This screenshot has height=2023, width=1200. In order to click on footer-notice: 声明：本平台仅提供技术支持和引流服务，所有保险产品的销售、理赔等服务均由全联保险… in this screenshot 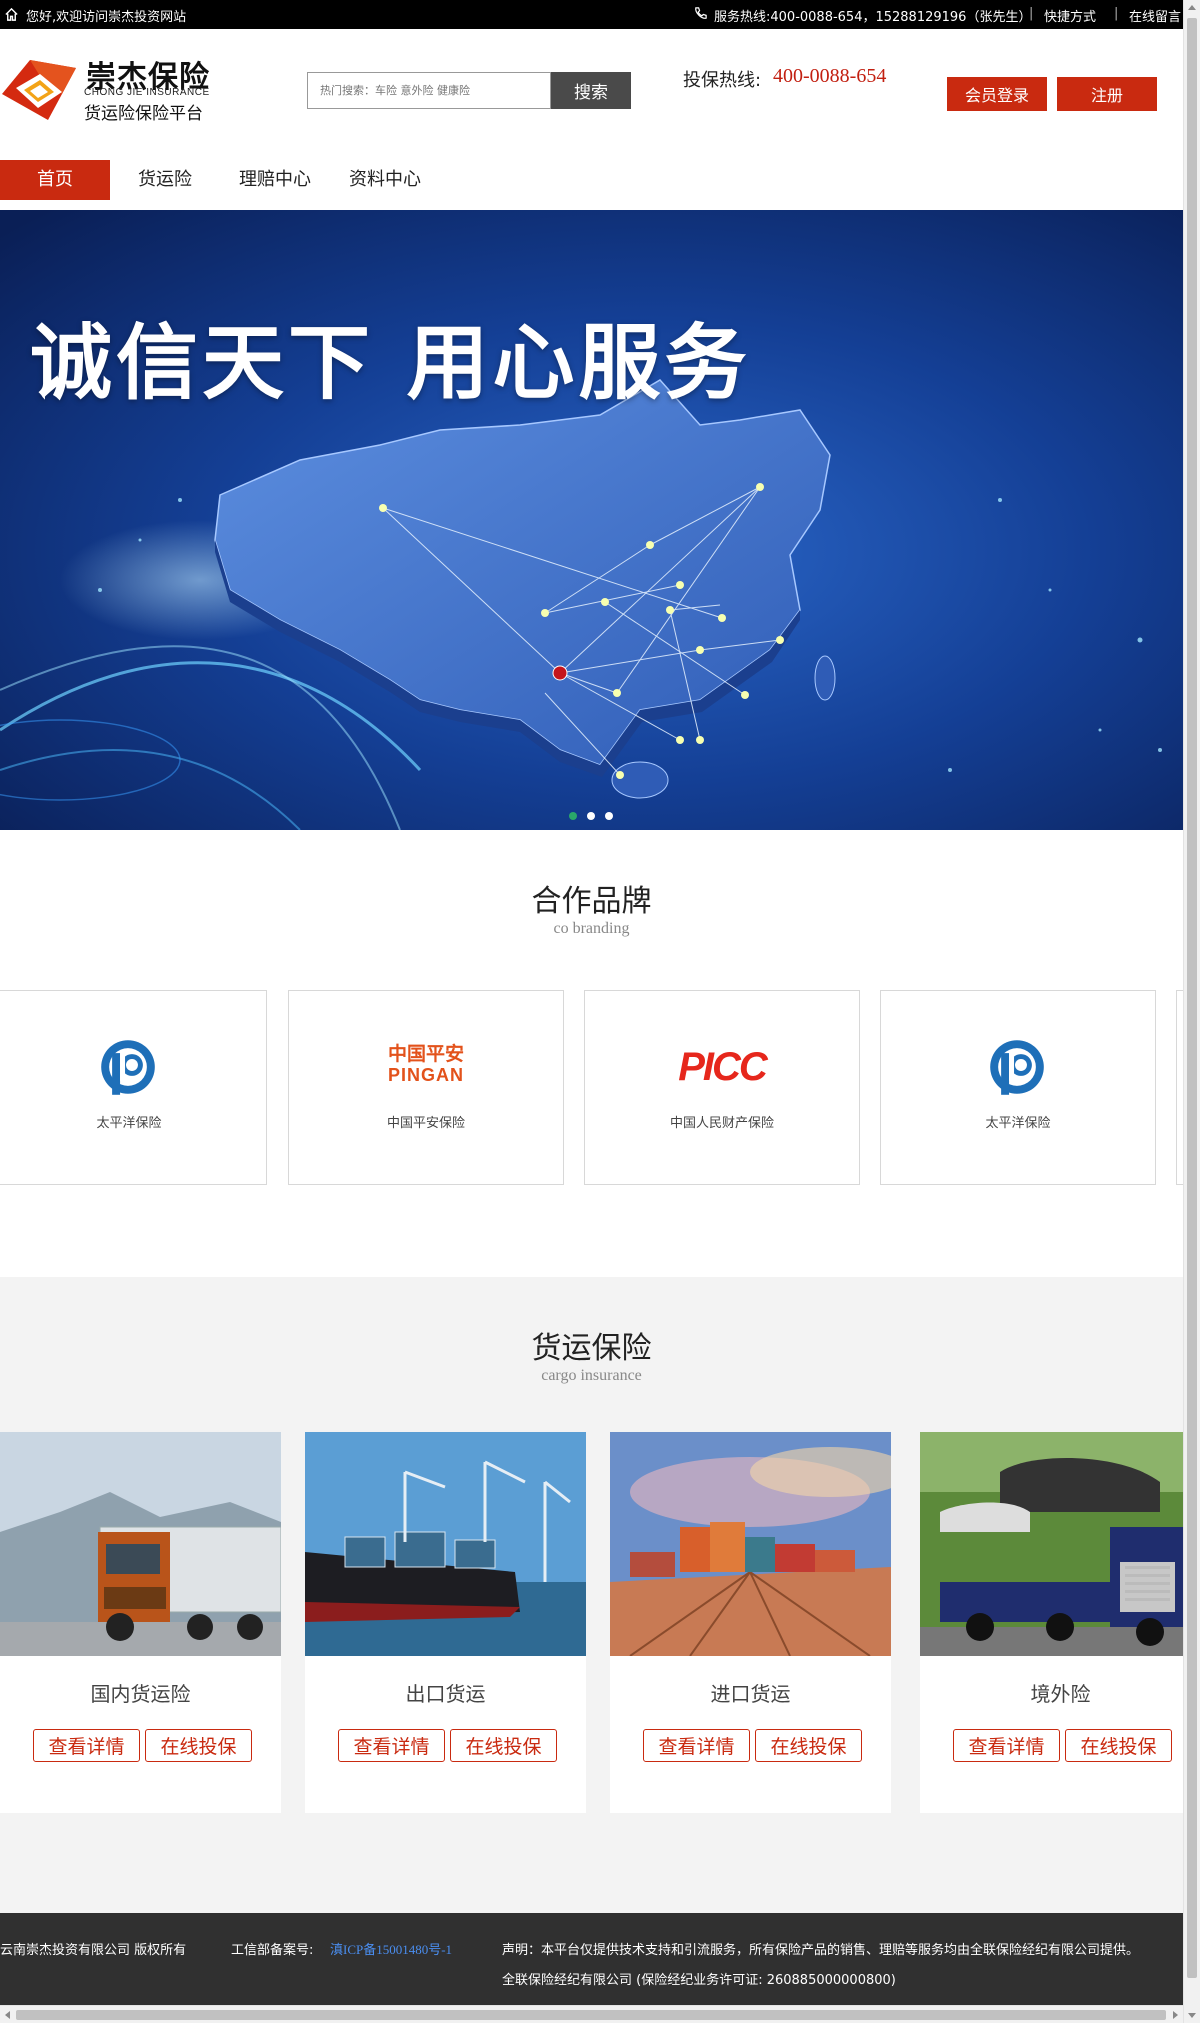, I will do `click(821, 1950)`.